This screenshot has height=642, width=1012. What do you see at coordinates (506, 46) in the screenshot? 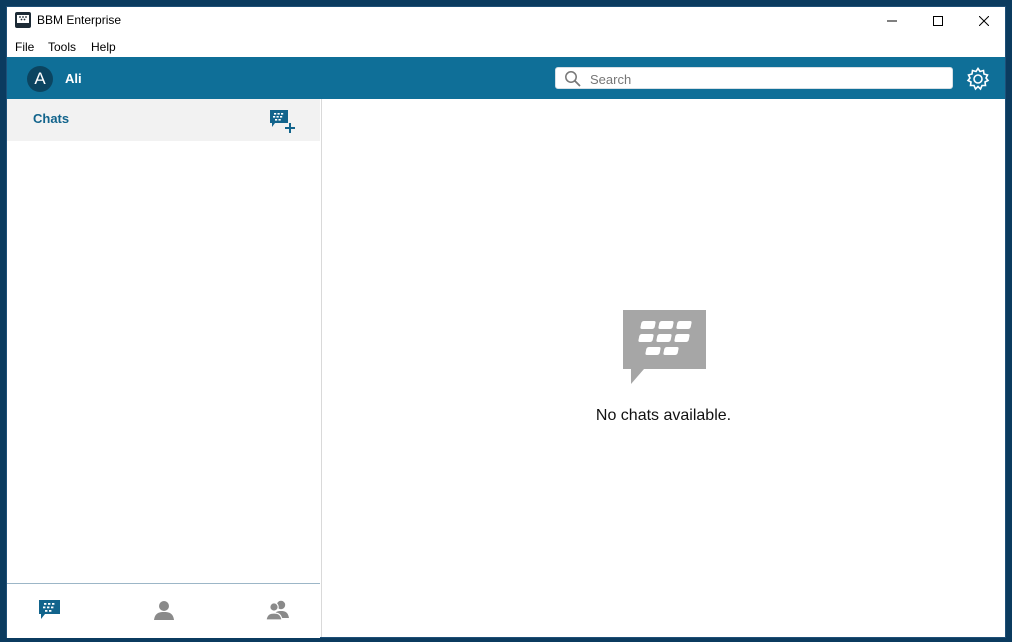
I see `menu-bar: File Tools Help` at bounding box center [506, 46].